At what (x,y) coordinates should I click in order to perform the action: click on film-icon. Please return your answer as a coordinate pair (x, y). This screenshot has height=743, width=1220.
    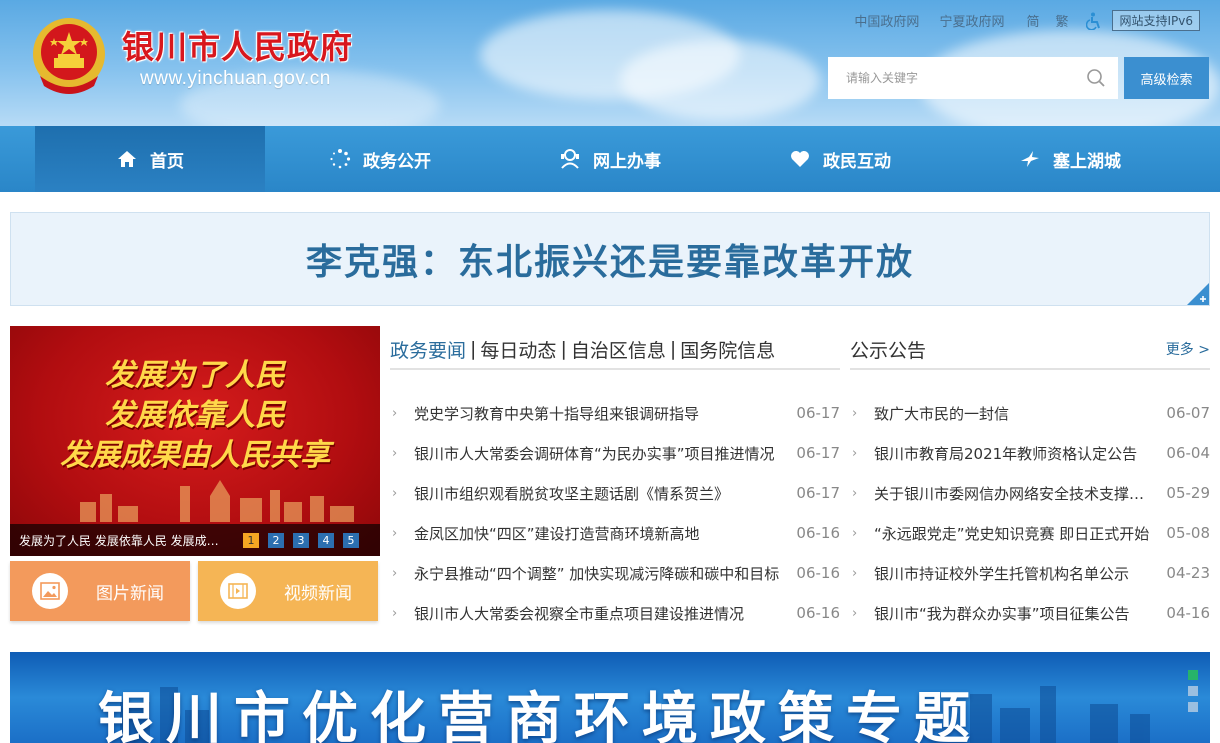
    Looking at the image, I should click on (238, 591).